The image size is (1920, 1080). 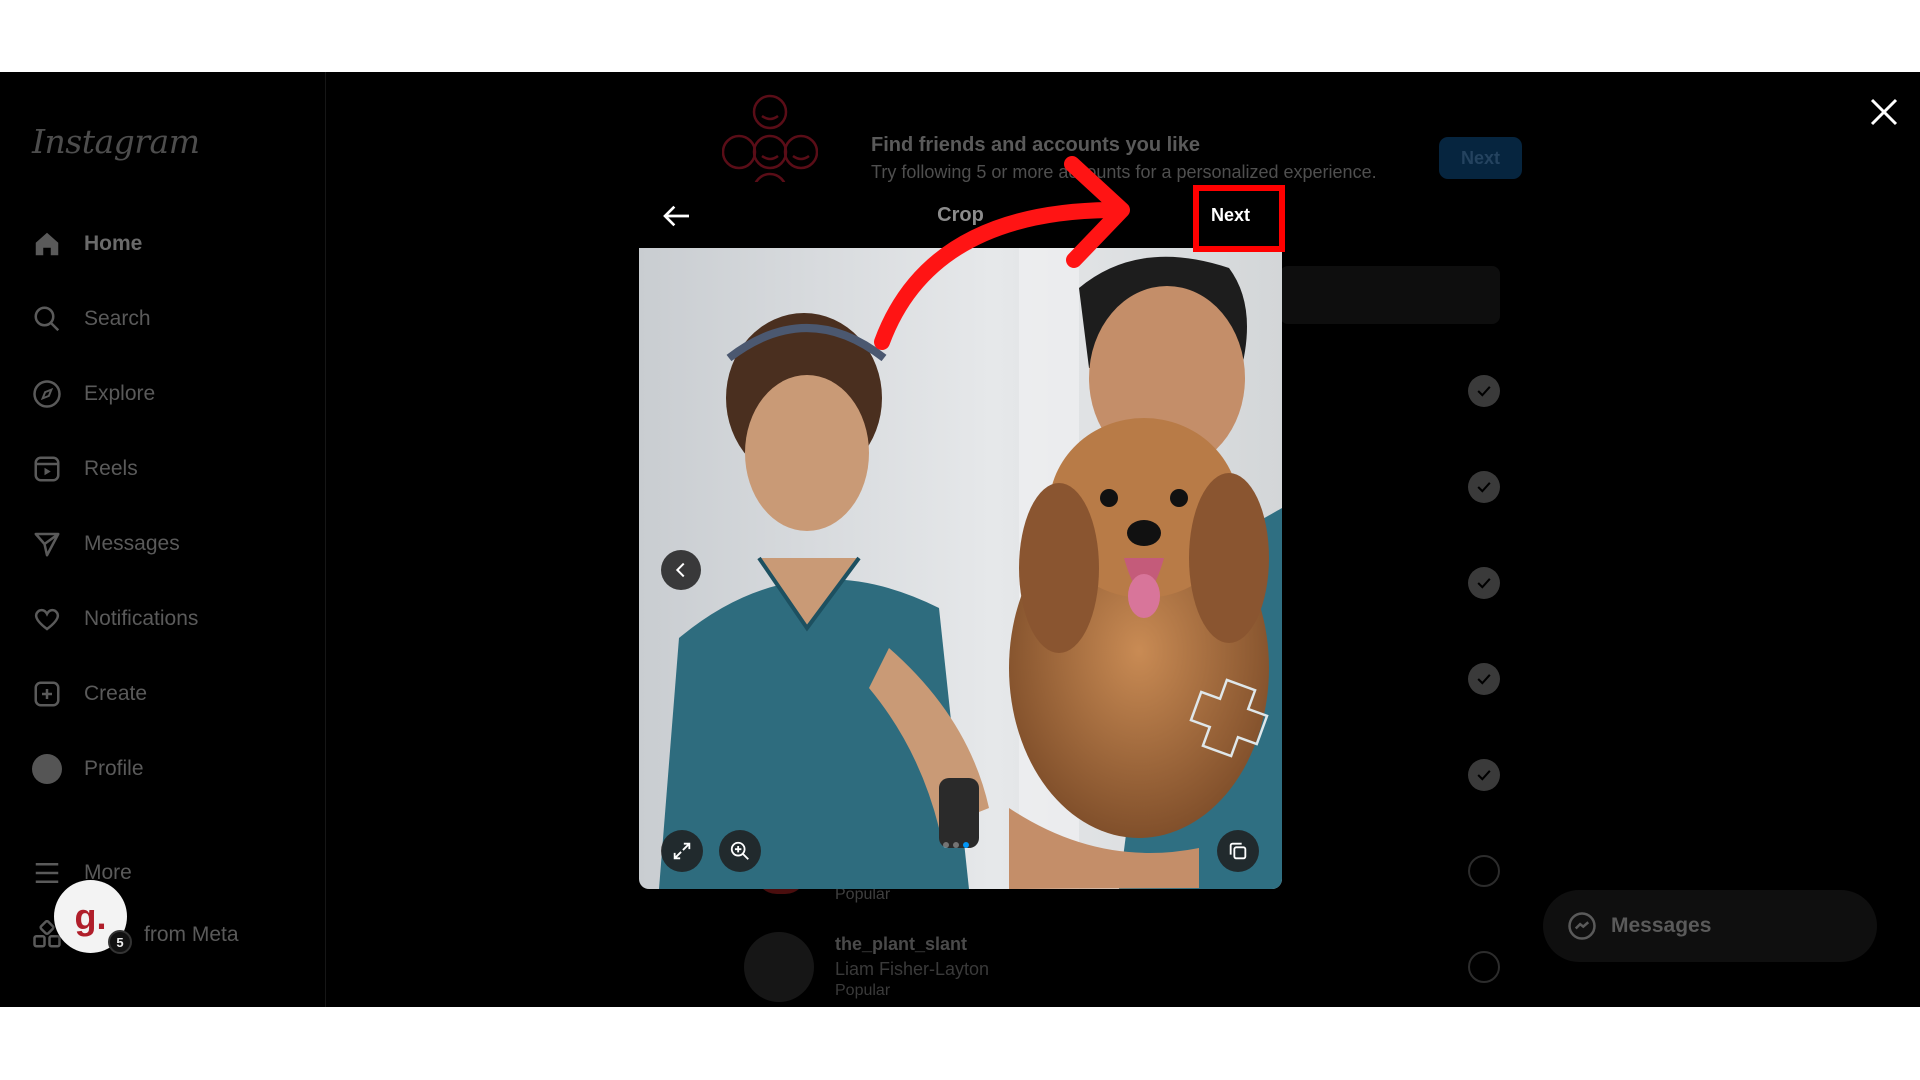 I want to click on sidebar-item-label: Messages, so click(x=132, y=543).